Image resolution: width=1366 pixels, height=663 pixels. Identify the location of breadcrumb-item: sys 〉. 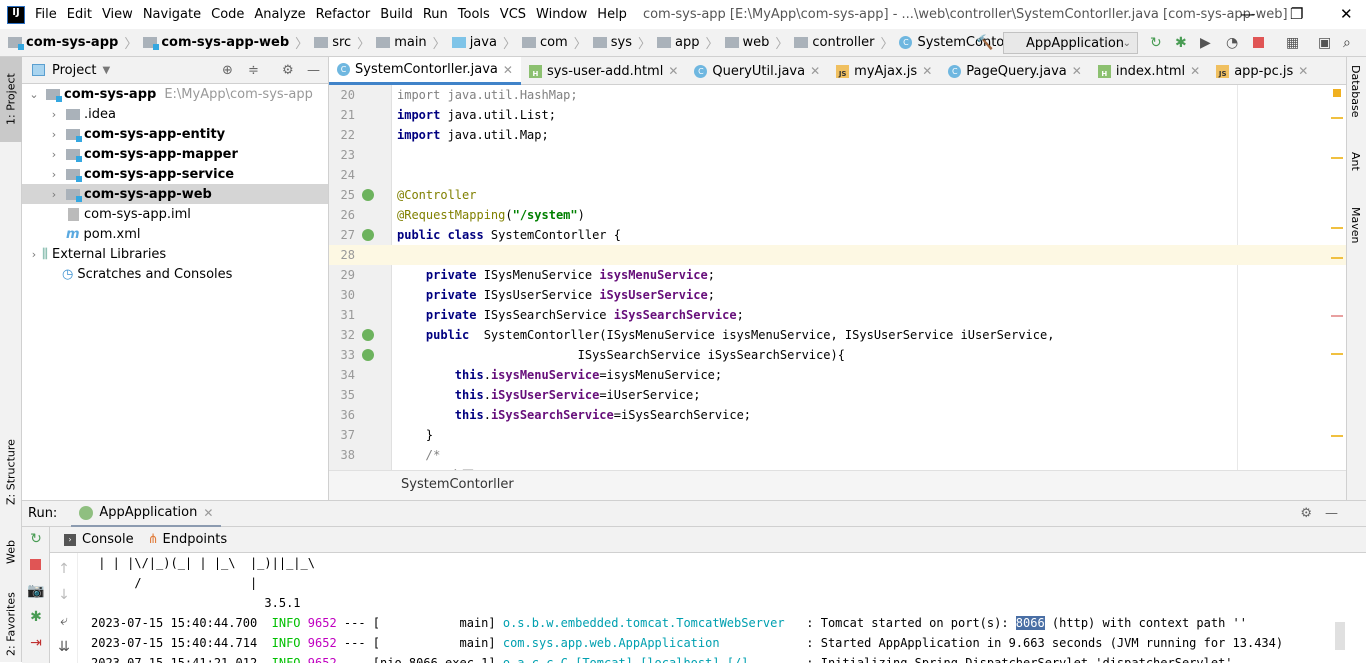
(624, 42).